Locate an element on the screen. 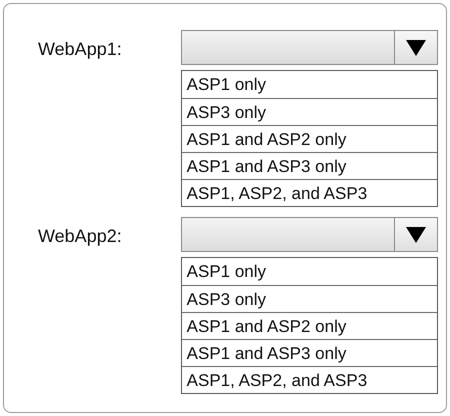 This screenshot has height=416, width=450. dropdown-label: WebApp1: is located at coordinates (80, 49).